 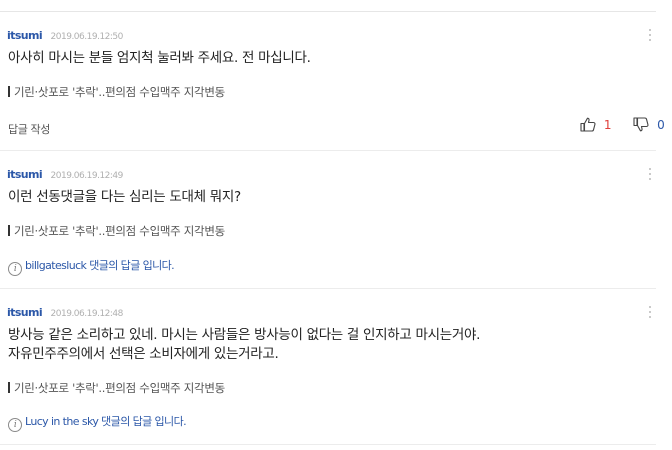 What do you see at coordinates (143, 354) in the screenshot?
I see `comment-text-line: 자유민주주의에서 선택은 소비자에게 있는거라고.` at bounding box center [143, 354].